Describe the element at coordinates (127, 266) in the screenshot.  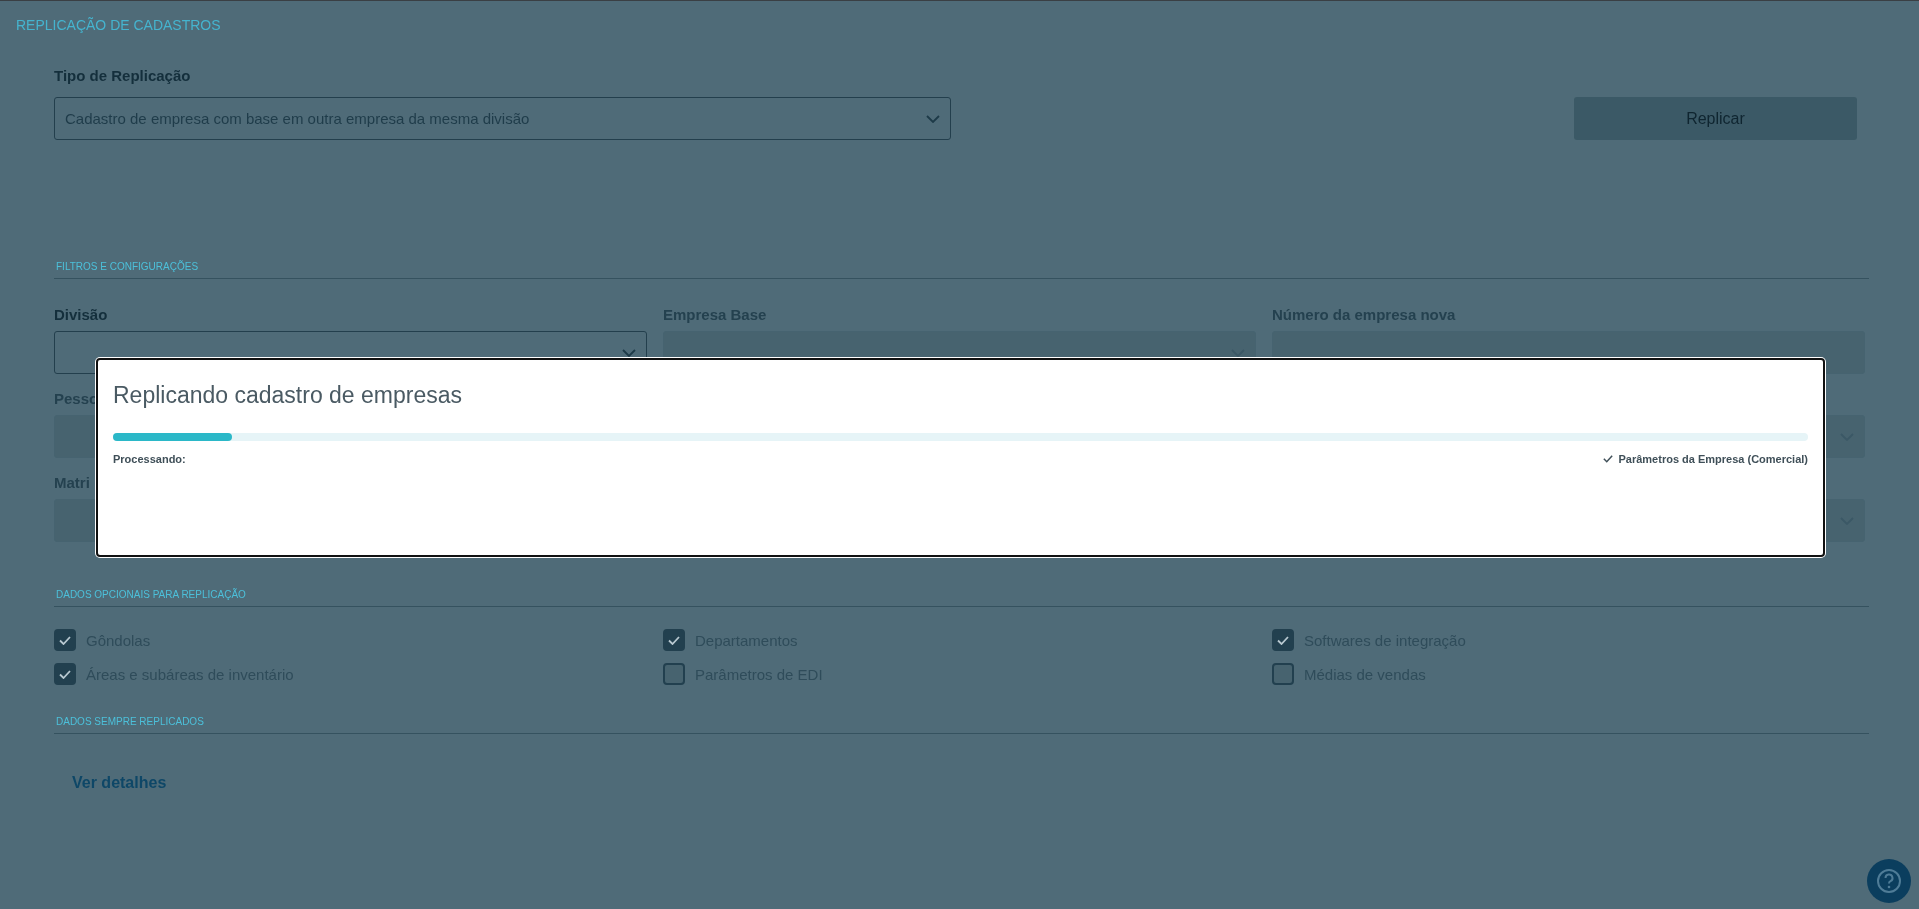
I see `section-title: FILTROS E CONFIGURAÇÕES` at that location.